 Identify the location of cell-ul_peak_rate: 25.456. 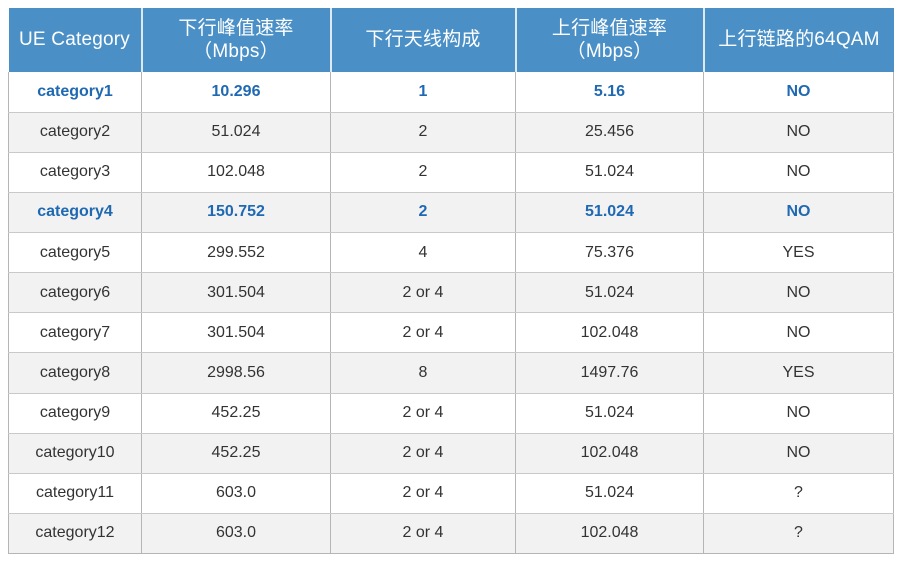
(609, 132).